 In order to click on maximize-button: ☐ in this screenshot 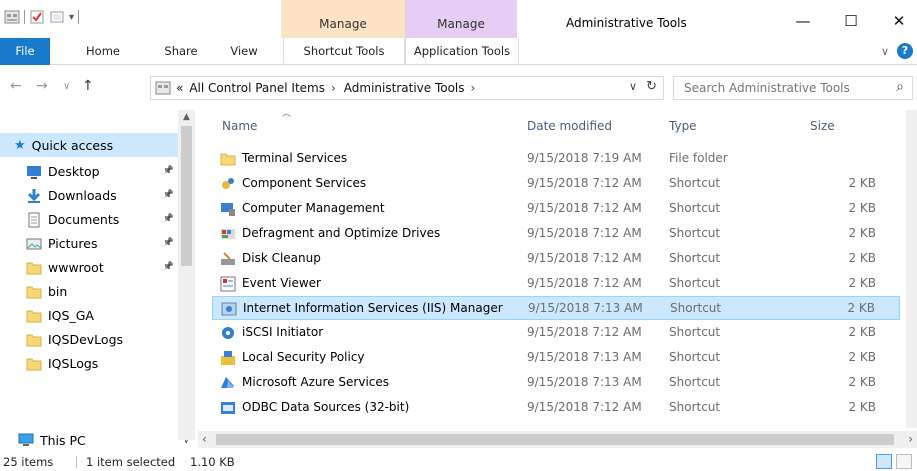, I will do `click(851, 22)`.